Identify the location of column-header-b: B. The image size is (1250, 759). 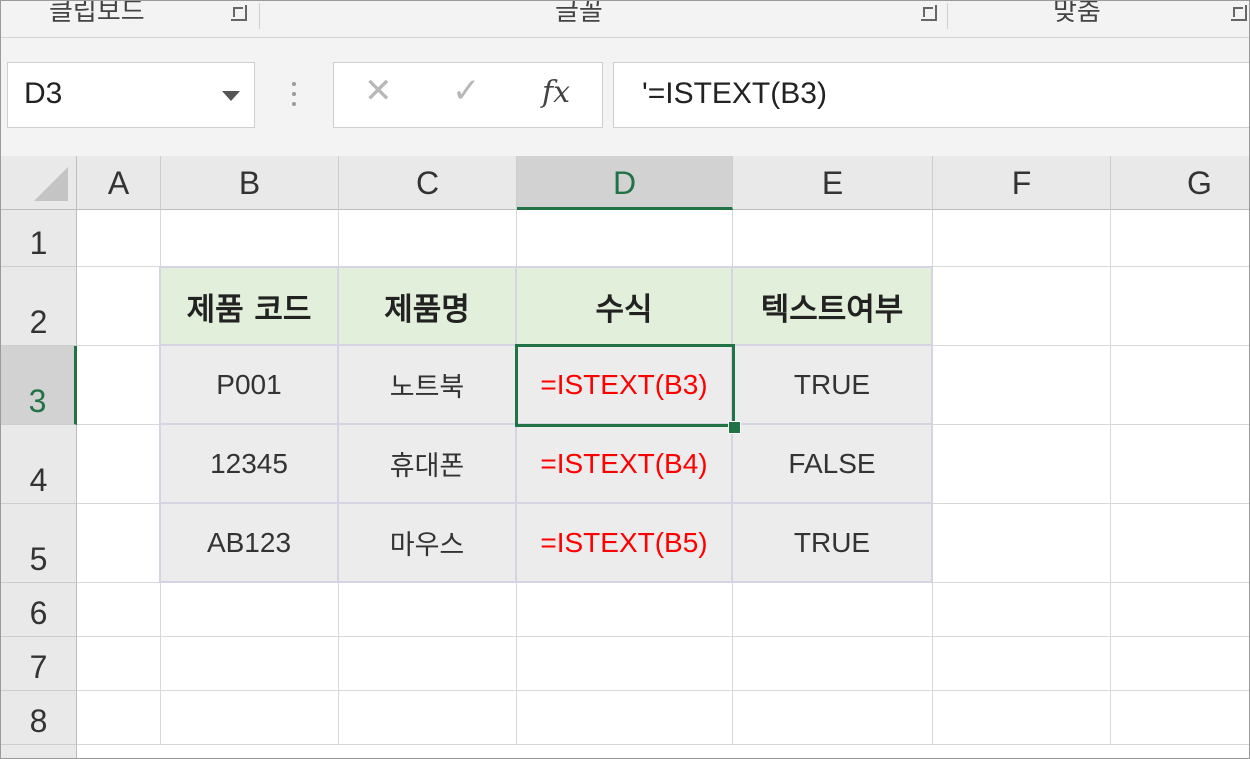
(250, 183).